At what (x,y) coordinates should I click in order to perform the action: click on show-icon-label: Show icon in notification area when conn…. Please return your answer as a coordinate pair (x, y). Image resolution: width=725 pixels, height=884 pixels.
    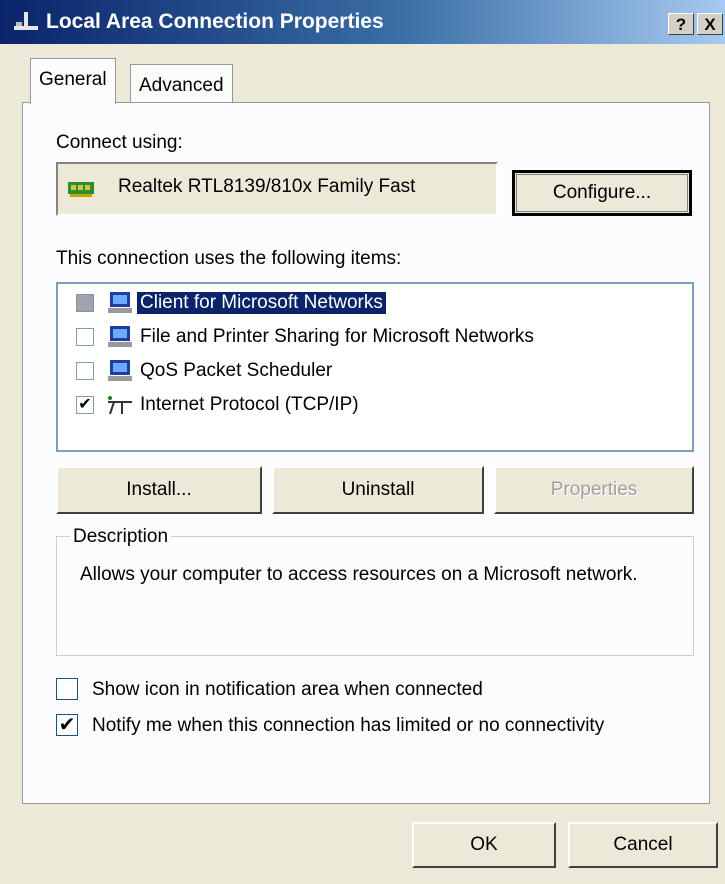
    Looking at the image, I should click on (287, 689).